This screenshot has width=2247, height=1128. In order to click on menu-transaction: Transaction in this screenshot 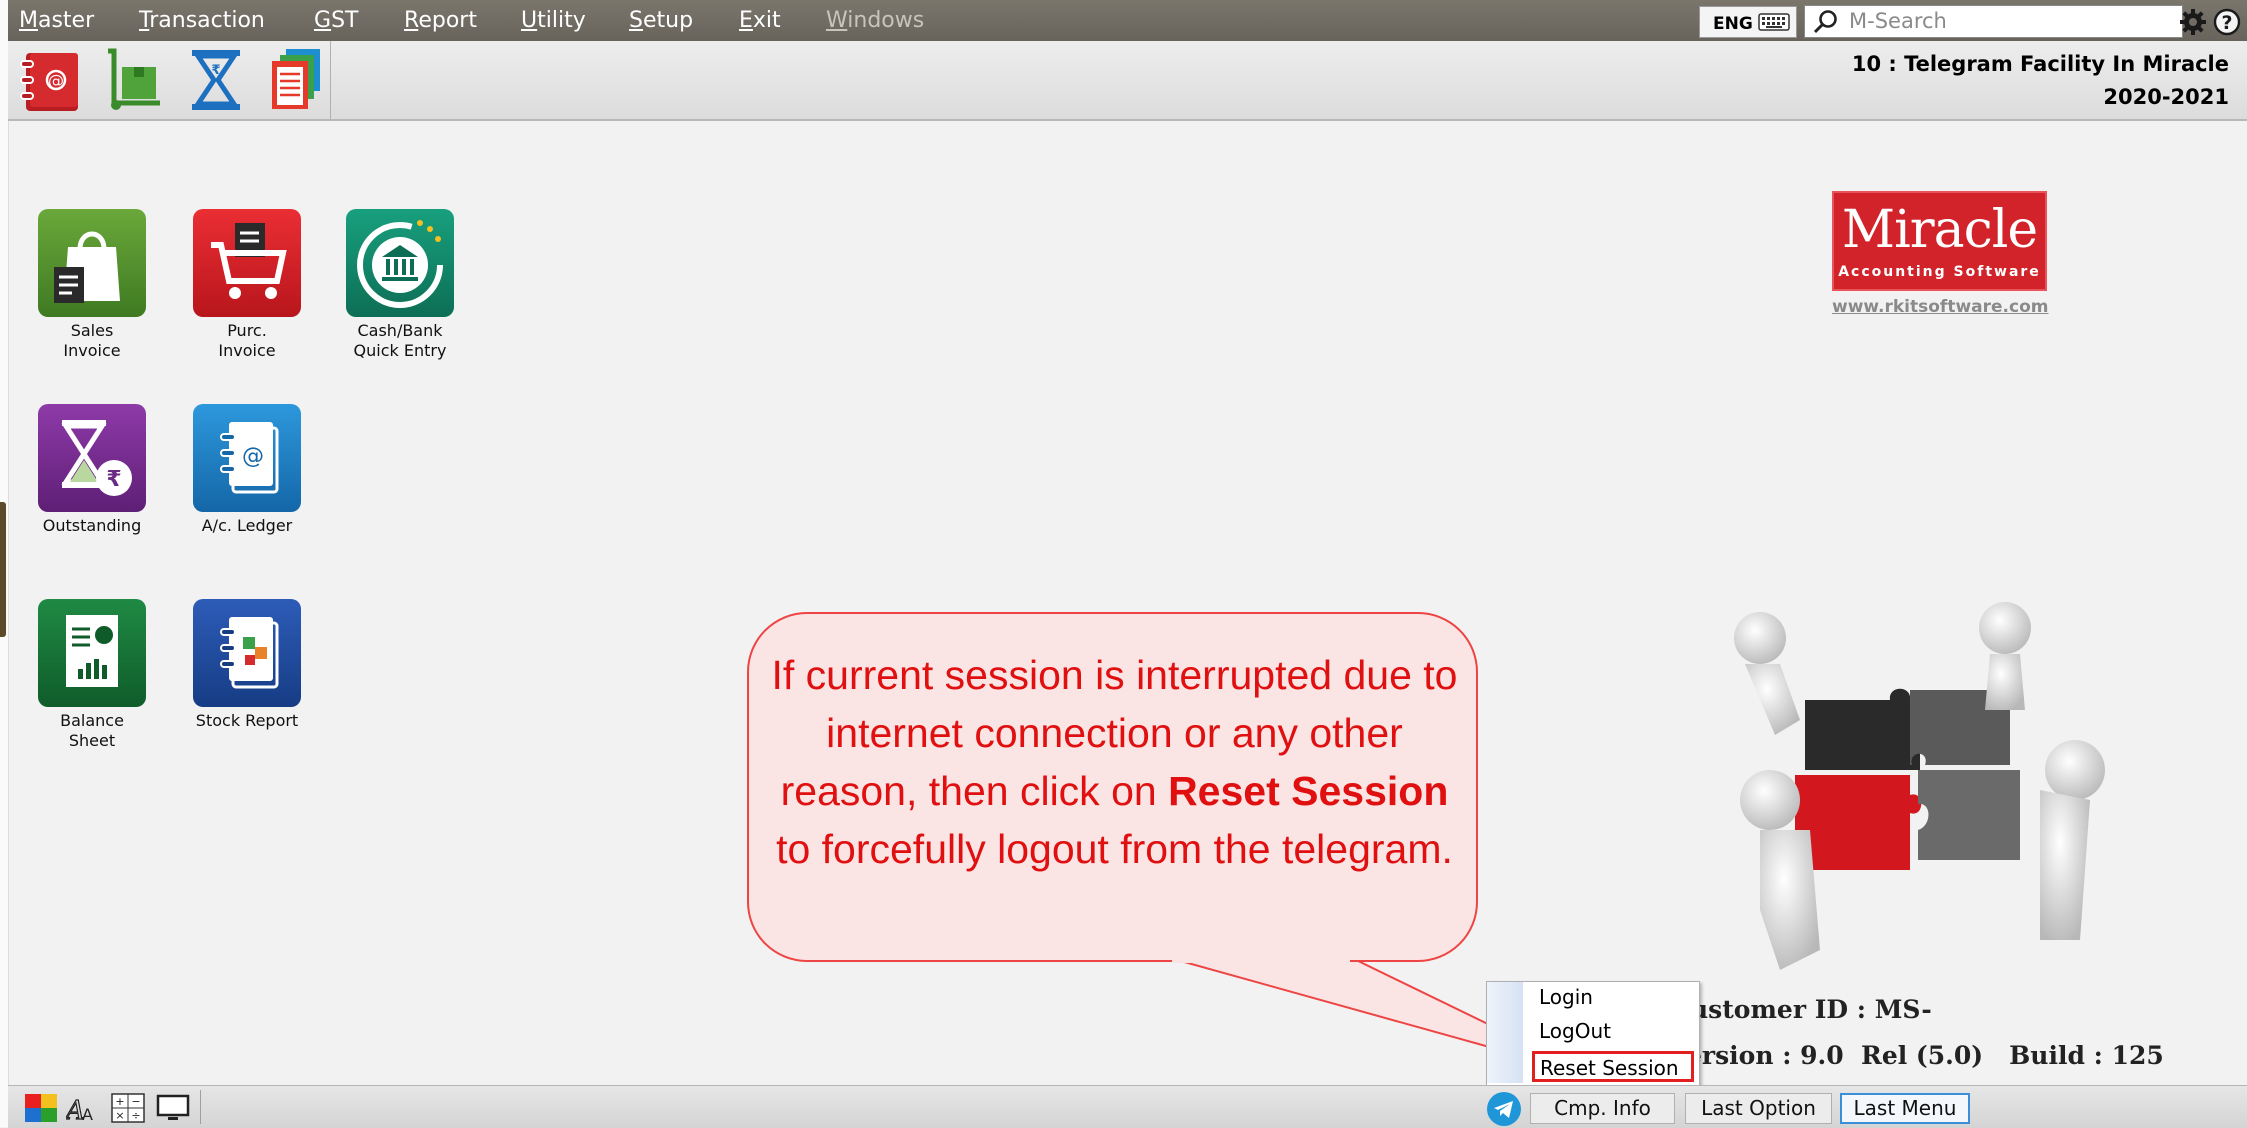, I will do `click(202, 20)`.